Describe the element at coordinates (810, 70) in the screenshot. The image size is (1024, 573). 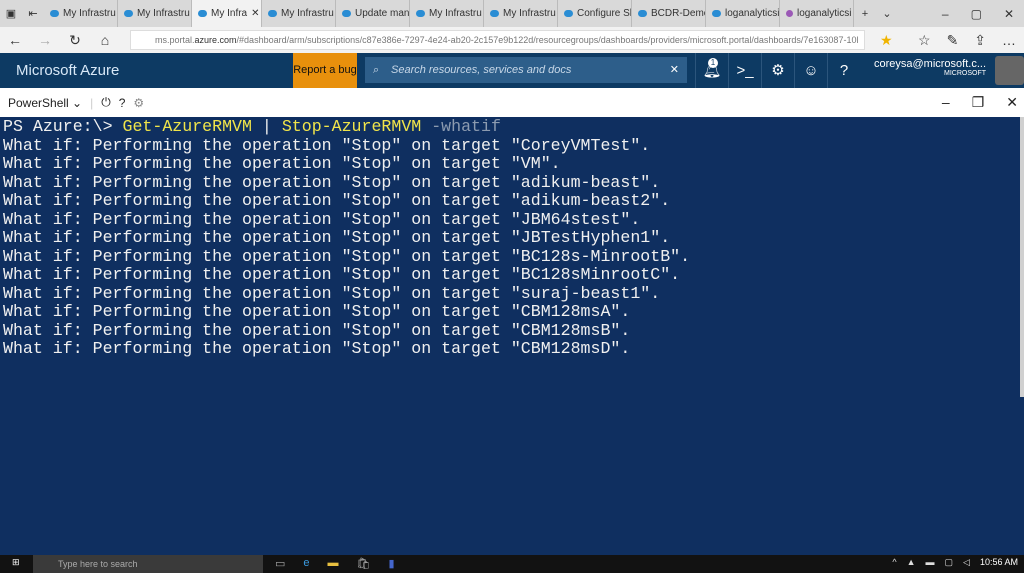
I see `feedback-smiley-icon: ☺` at that location.